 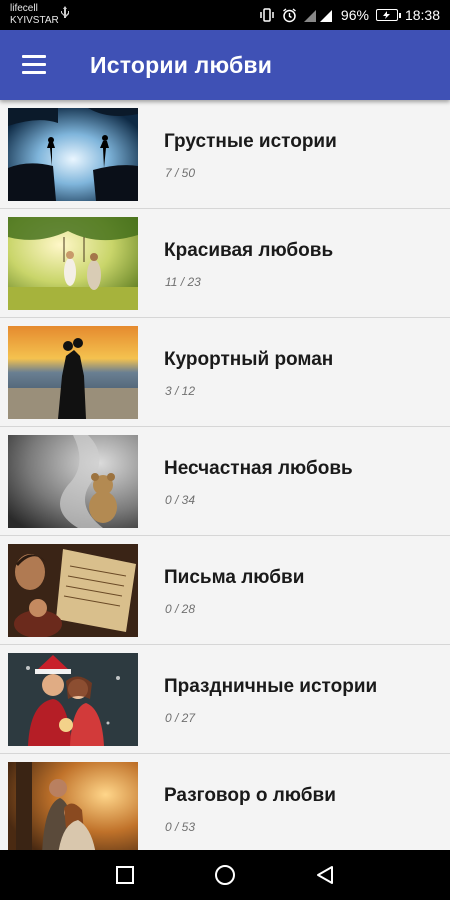 What do you see at coordinates (180, 718) in the screenshot?
I see `item-count: 0 / 27` at bounding box center [180, 718].